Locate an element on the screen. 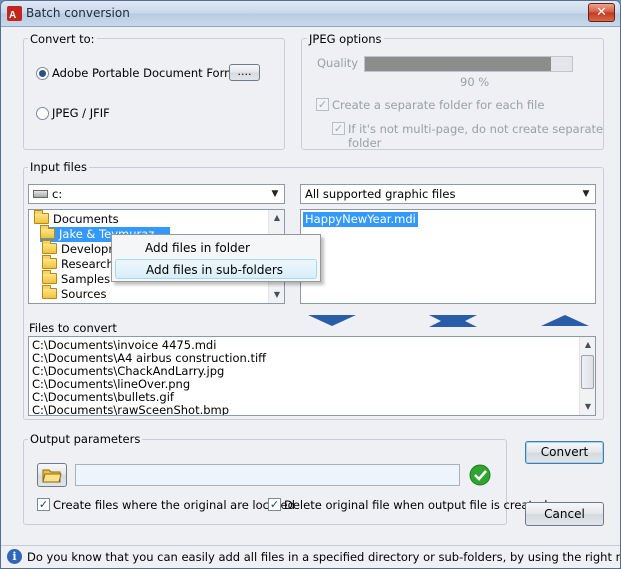  separate-folder-checkbox: ✓ is located at coordinates (322, 104).